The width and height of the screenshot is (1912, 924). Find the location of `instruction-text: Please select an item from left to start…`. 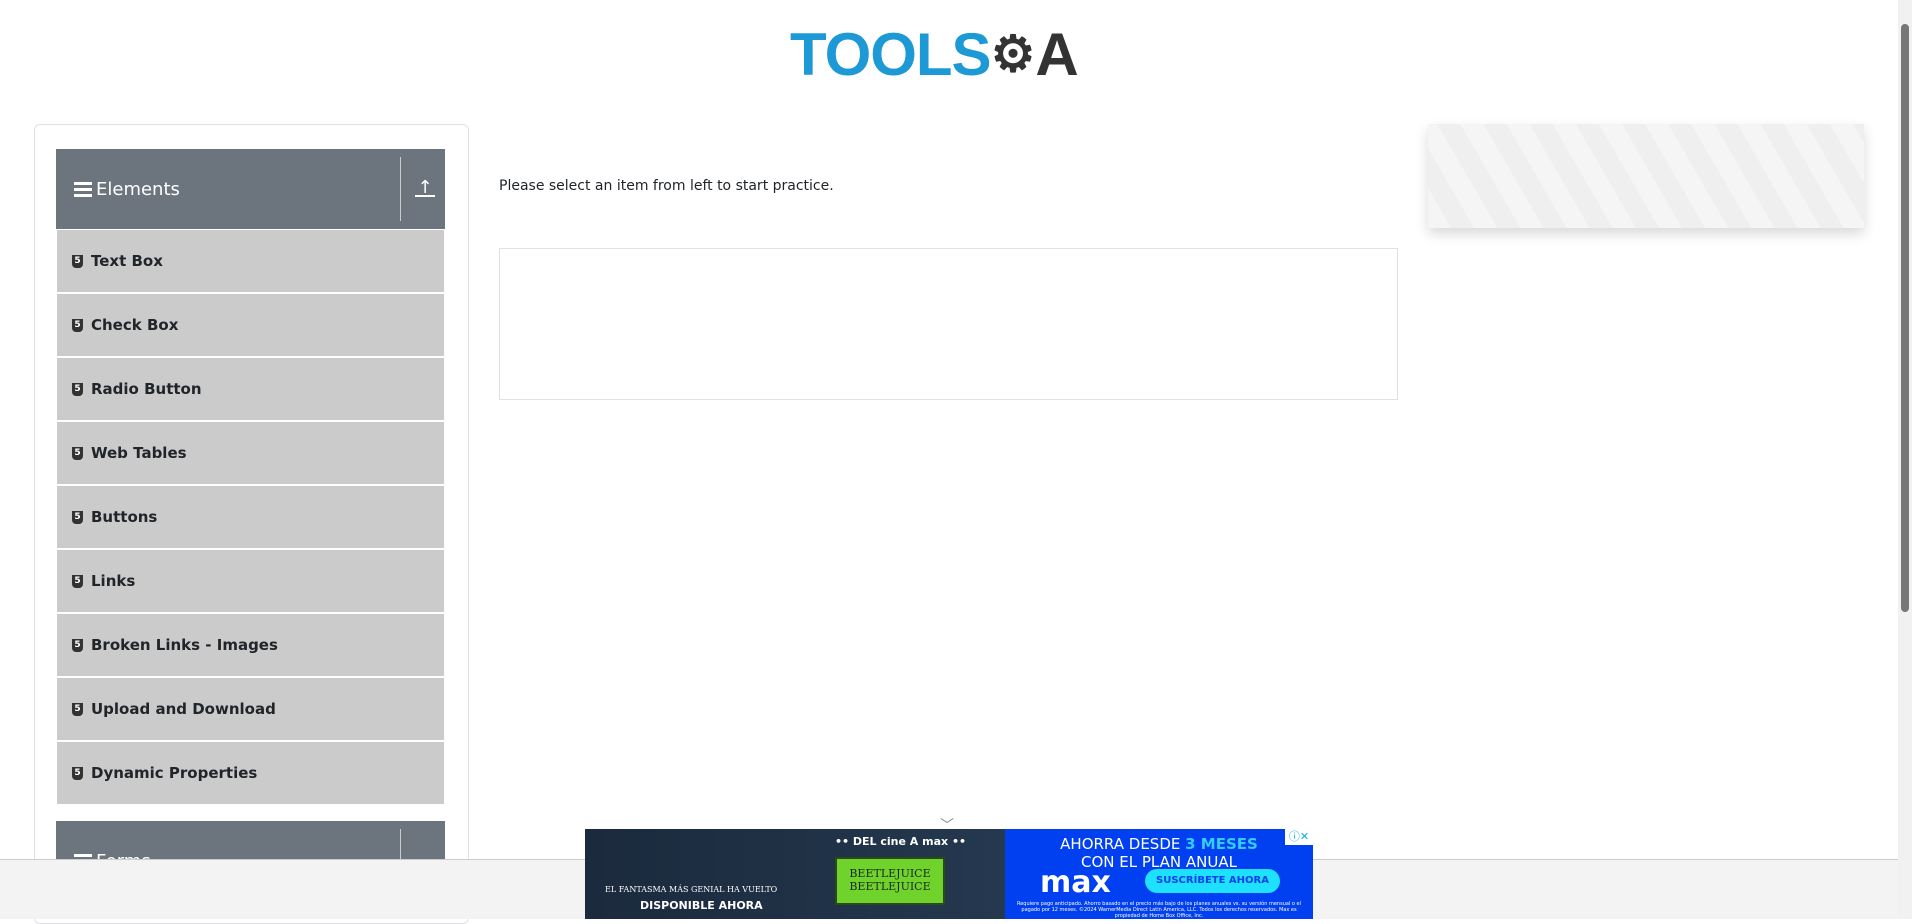

instruction-text: Please select an item from left to start… is located at coordinates (666, 186).